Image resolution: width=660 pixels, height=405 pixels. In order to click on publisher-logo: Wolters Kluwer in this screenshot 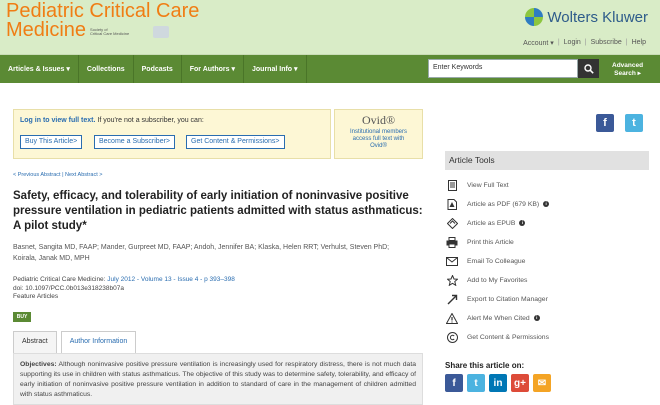, I will do `click(586, 17)`.